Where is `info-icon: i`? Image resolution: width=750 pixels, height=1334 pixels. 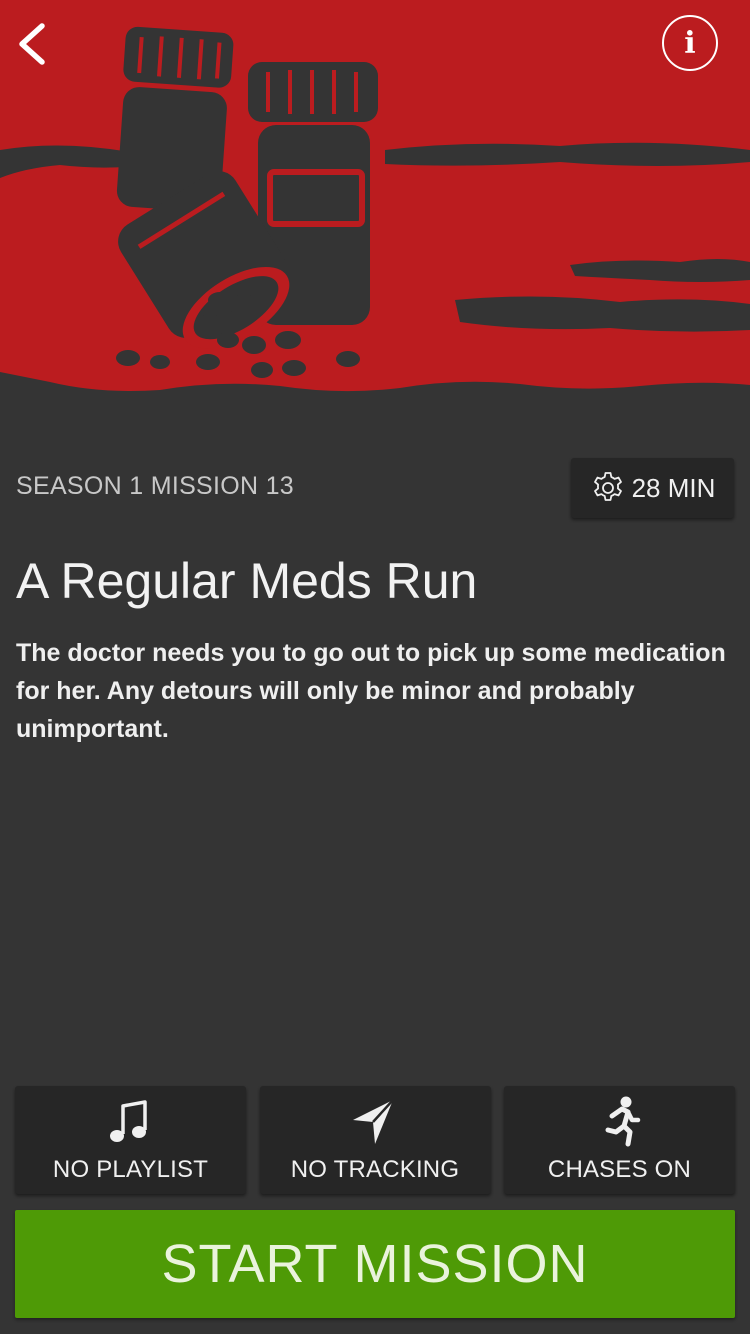
info-icon: i is located at coordinates (690, 43).